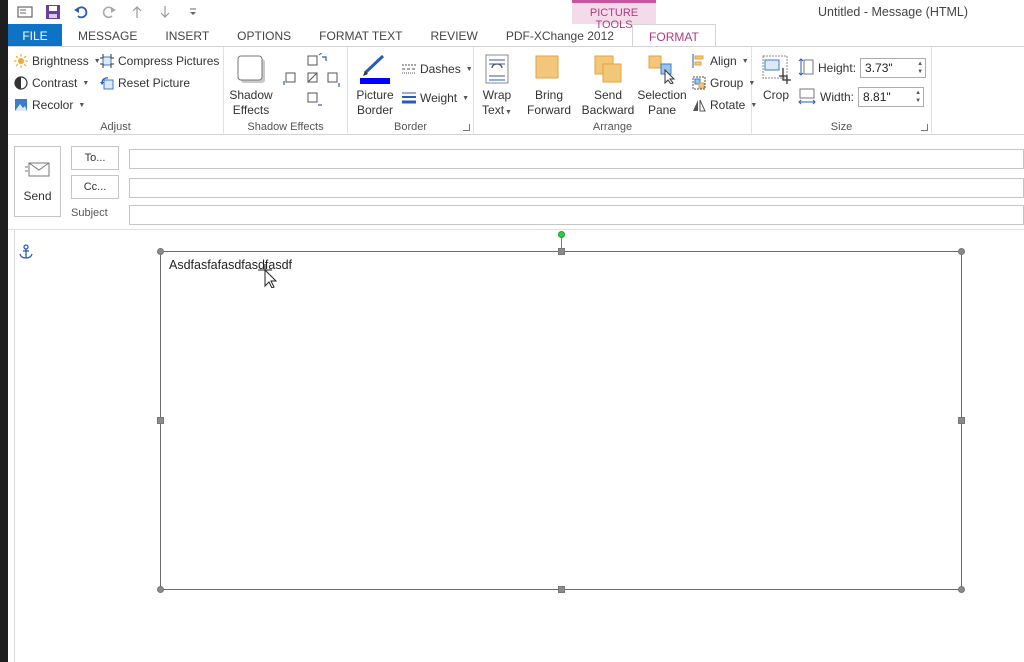 The width and height of the screenshot is (1024, 662). I want to click on border-group: Picture Border Dashes ▼ Weight ▼ Border, so click(411, 91).